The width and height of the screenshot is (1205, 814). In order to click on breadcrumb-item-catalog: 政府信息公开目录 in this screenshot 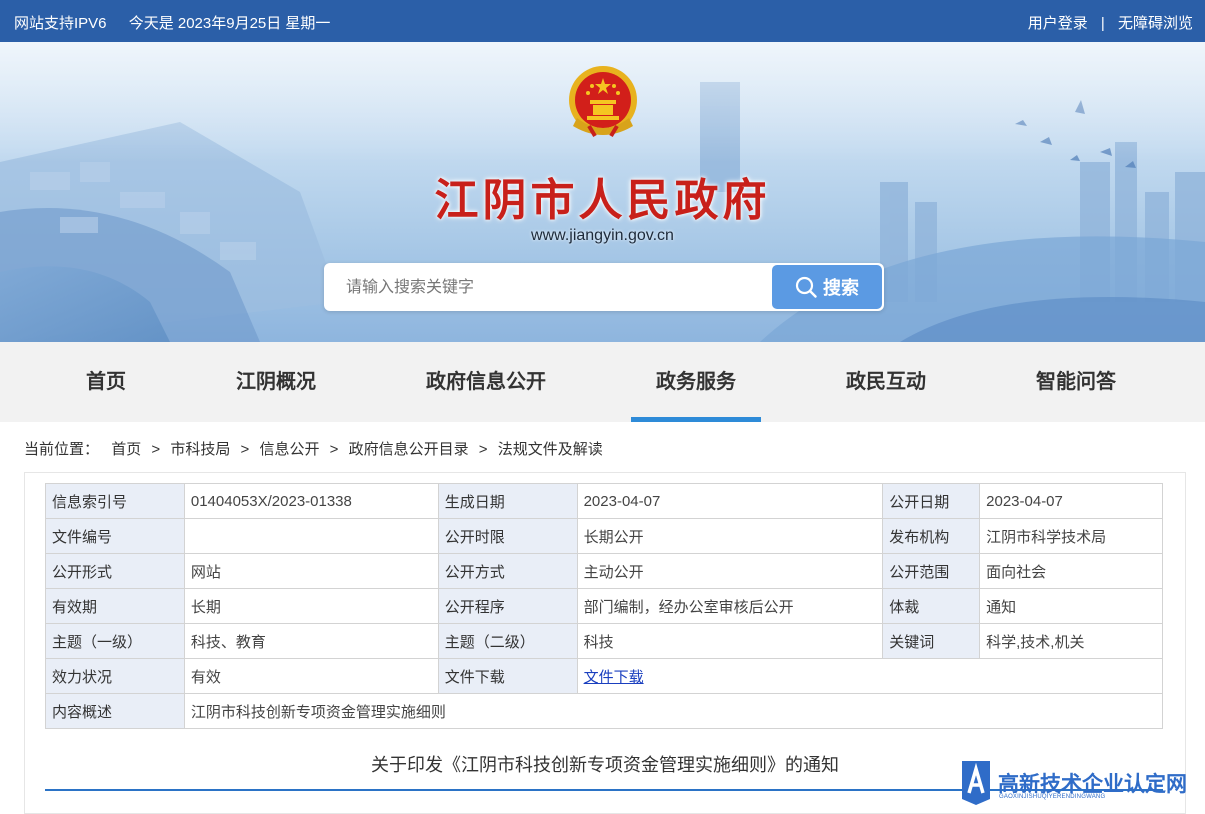, I will do `click(409, 449)`.